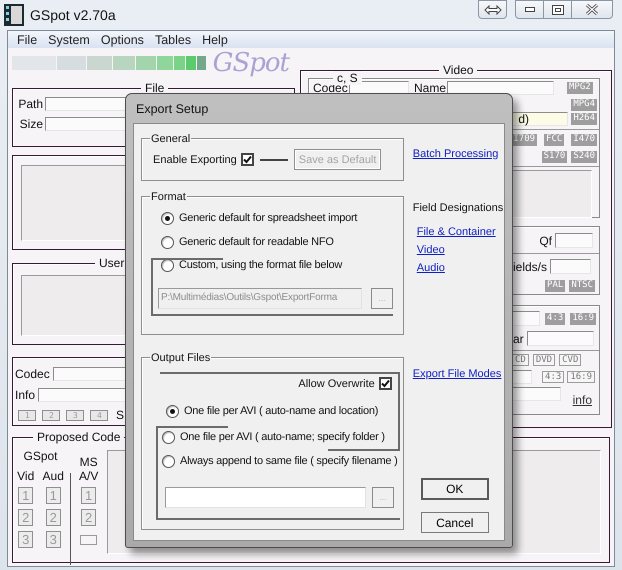 Image resolution: width=622 pixels, height=570 pixels. What do you see at coordinates (251, 63) in the screenshot?
I see `app-logo: GSpot` at bounding box center [251, 63].